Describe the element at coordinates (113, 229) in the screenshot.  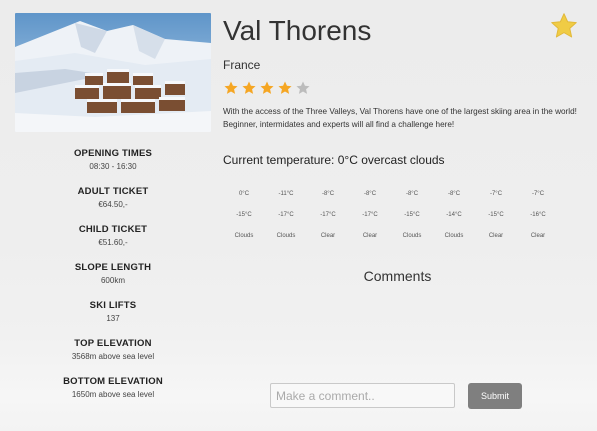
I see `info-label: CHILD TICKET` at that location.